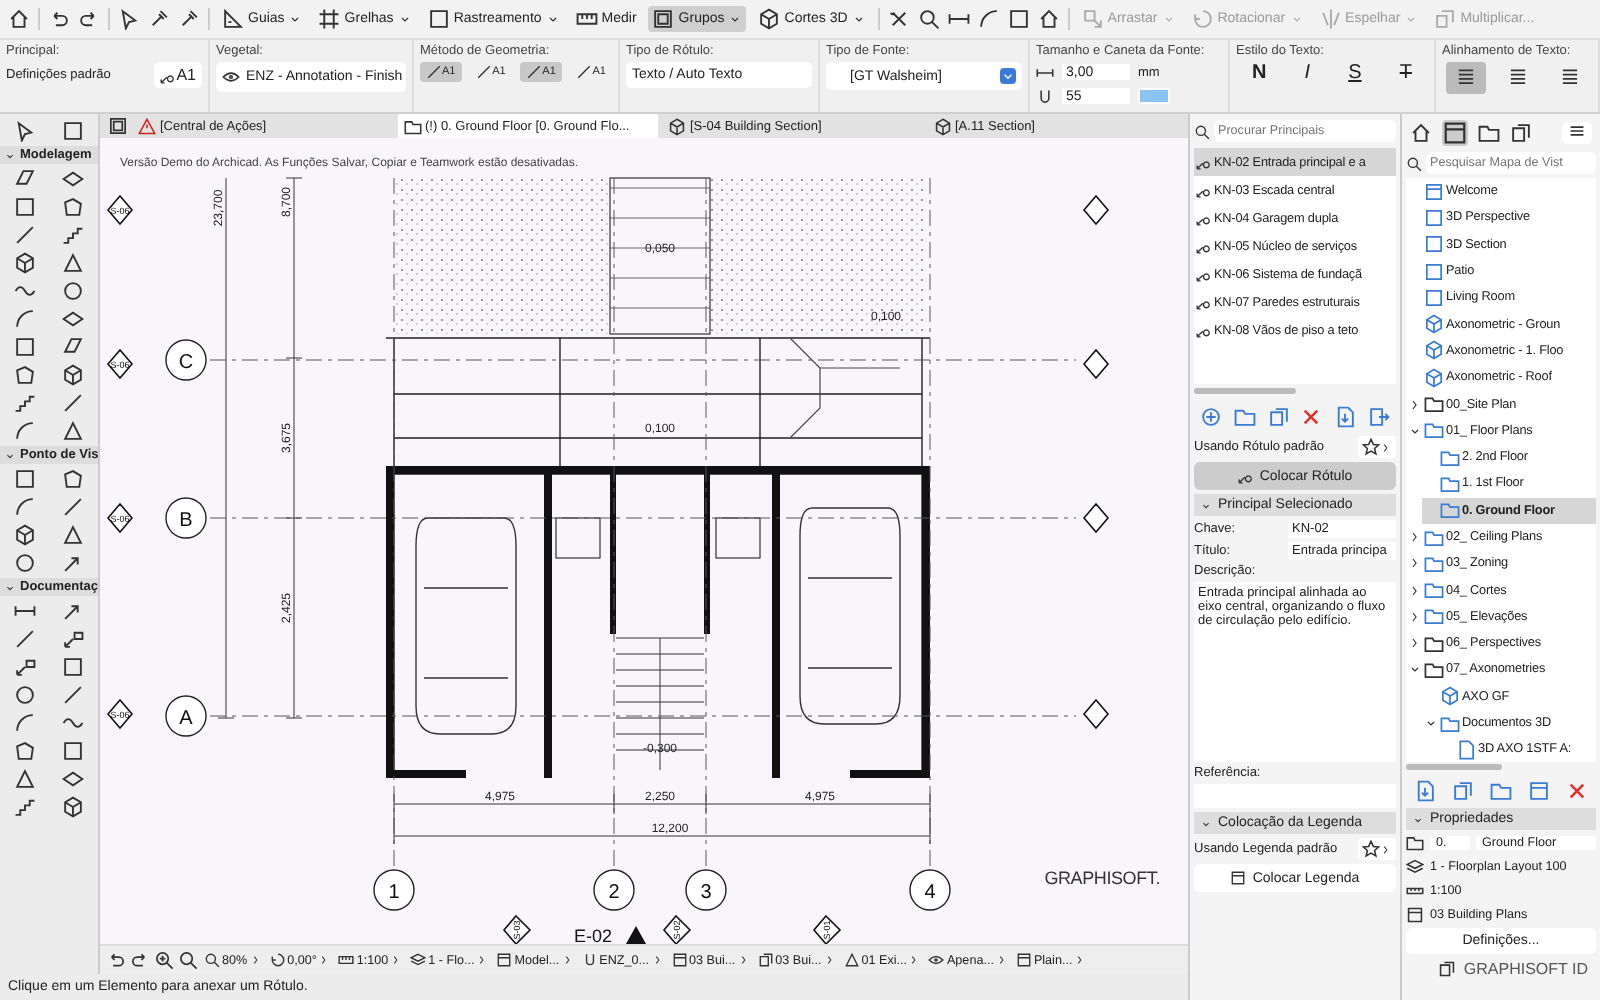 Image resolution: width=1600 pixels, height=1000 pixels. Describe the element at coordinates (958, 19) in the screenshot. I see `dimension-icon` at that location.